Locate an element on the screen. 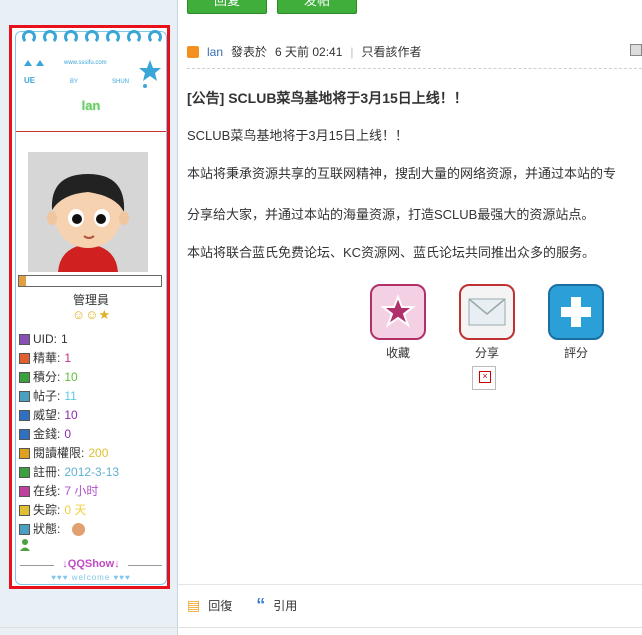 Image resolution: width=642 pixels, height=635 pixels. stat-row: 帖子: 11 is located at coordinates (92, 396).